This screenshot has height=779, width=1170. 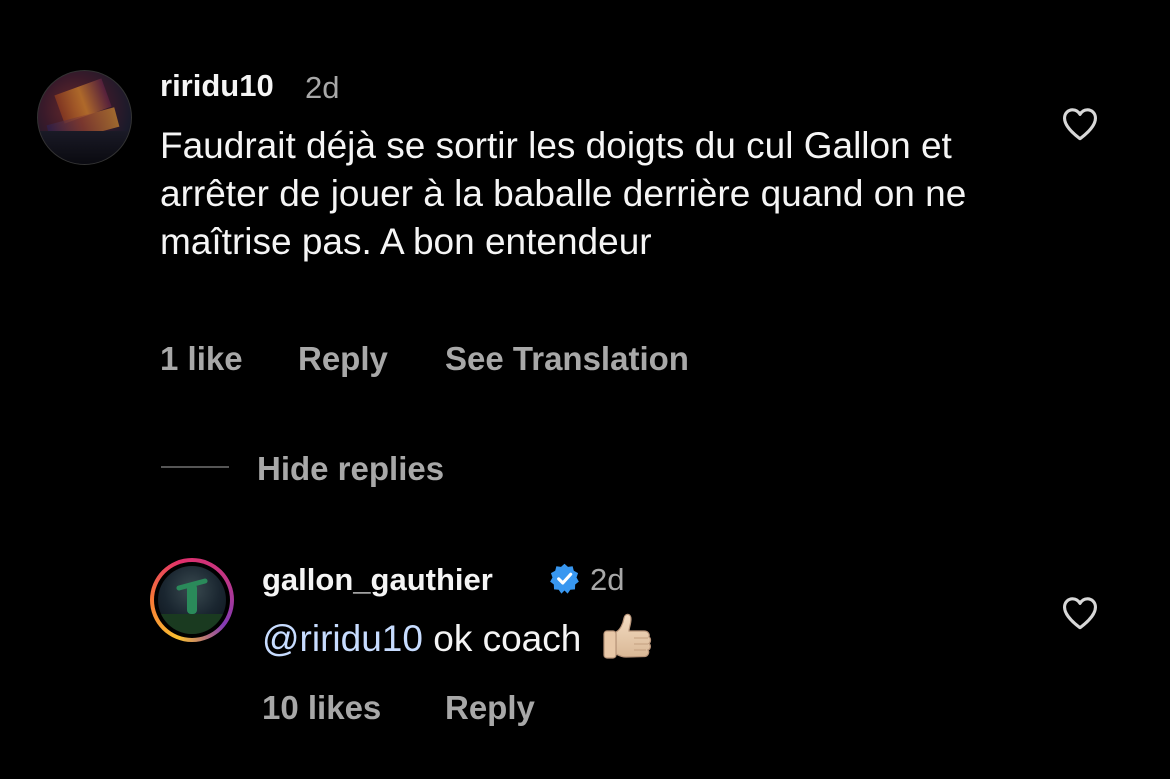 I want to click on avatar-gallon-gauthier, so click(x=192, y=600).